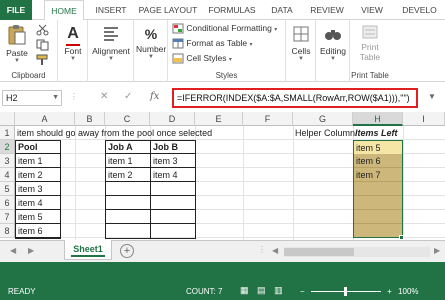 This screenshot has height=300, width=445. I want to click on select-all-corner, so click(7, 119).